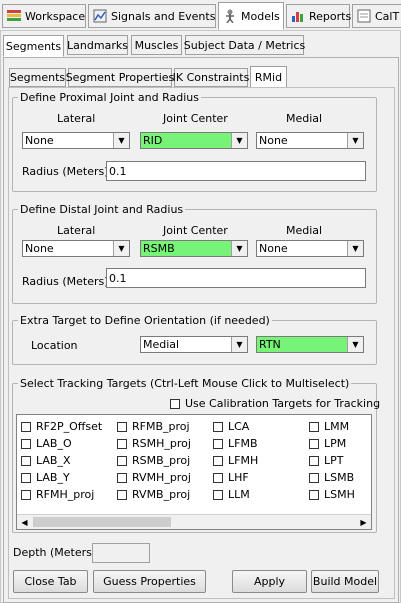 The height and width of the screenshot is (603, 401). I want to click on target-item: RFMH_proj, so click(57, 494).